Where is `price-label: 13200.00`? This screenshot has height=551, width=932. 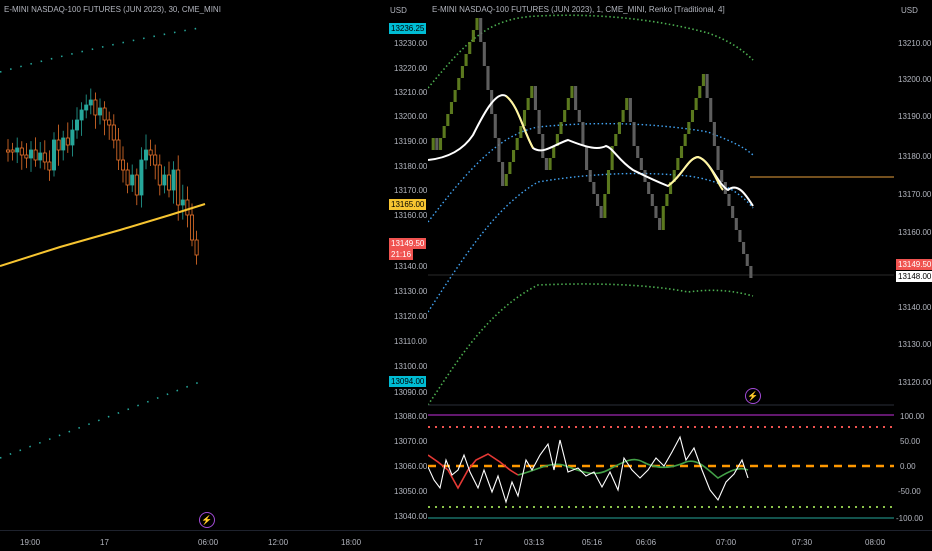
price-label: 13200.00 is located at coordinates (411, 116).